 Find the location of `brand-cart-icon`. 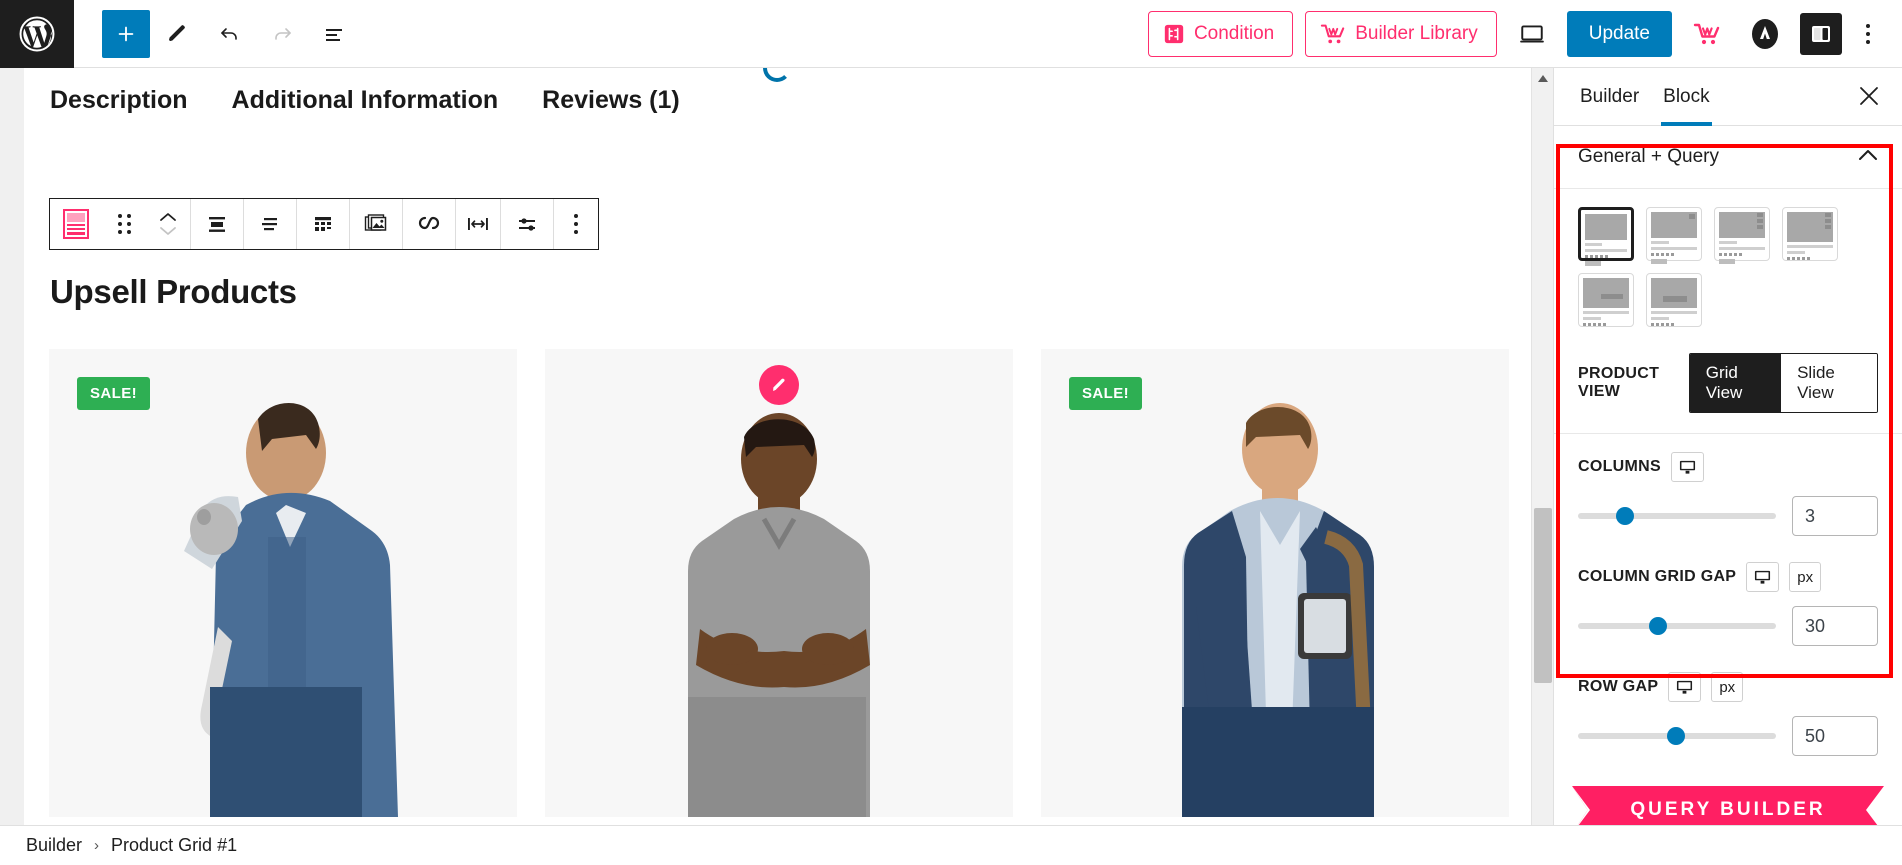

brand-cart-icon is located at coordinates (1707, 34).